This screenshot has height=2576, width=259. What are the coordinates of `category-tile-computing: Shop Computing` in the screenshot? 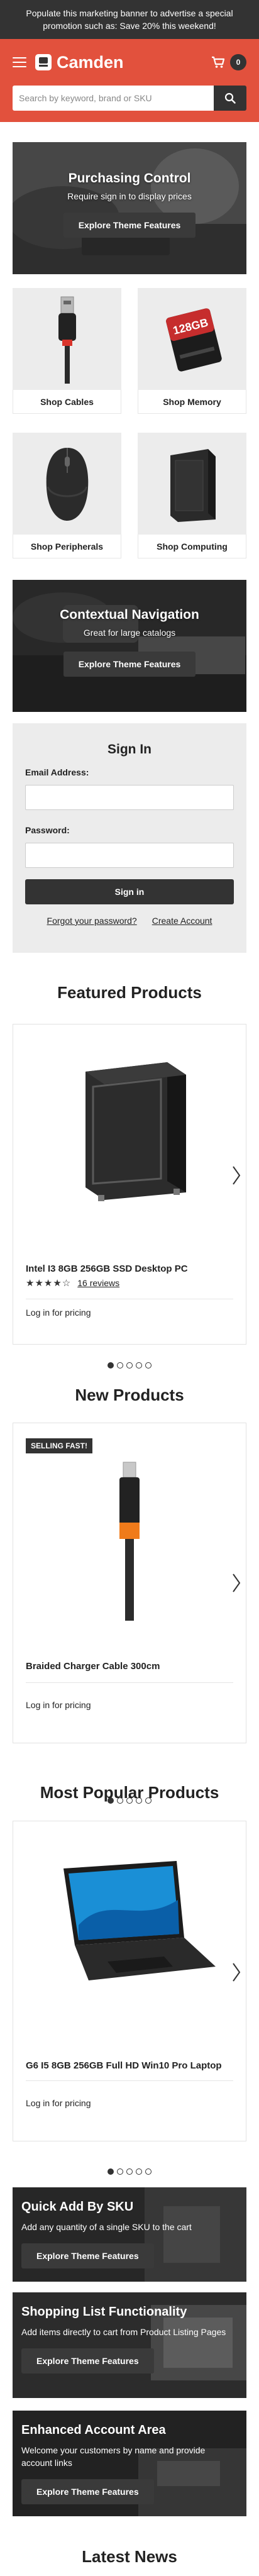 It's located at (192, 495).